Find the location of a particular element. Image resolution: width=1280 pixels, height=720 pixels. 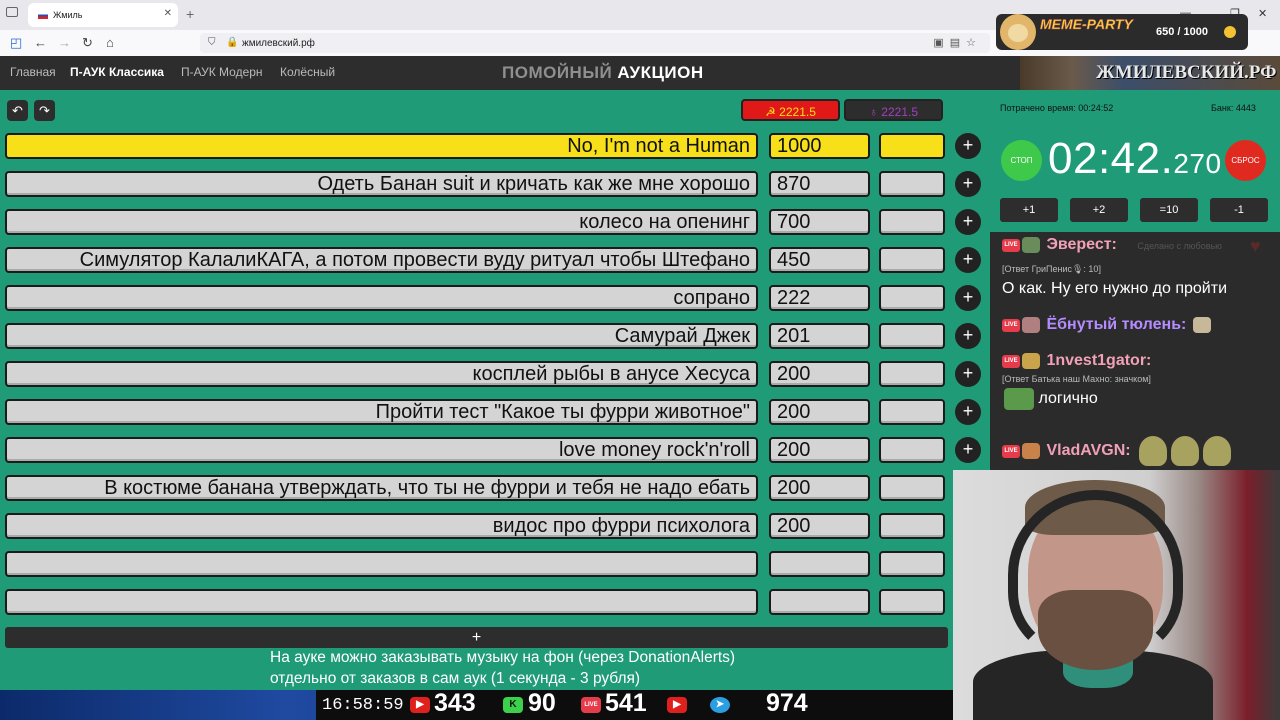

url-text: жмилевский.рф is located at coordinates (278, 43).